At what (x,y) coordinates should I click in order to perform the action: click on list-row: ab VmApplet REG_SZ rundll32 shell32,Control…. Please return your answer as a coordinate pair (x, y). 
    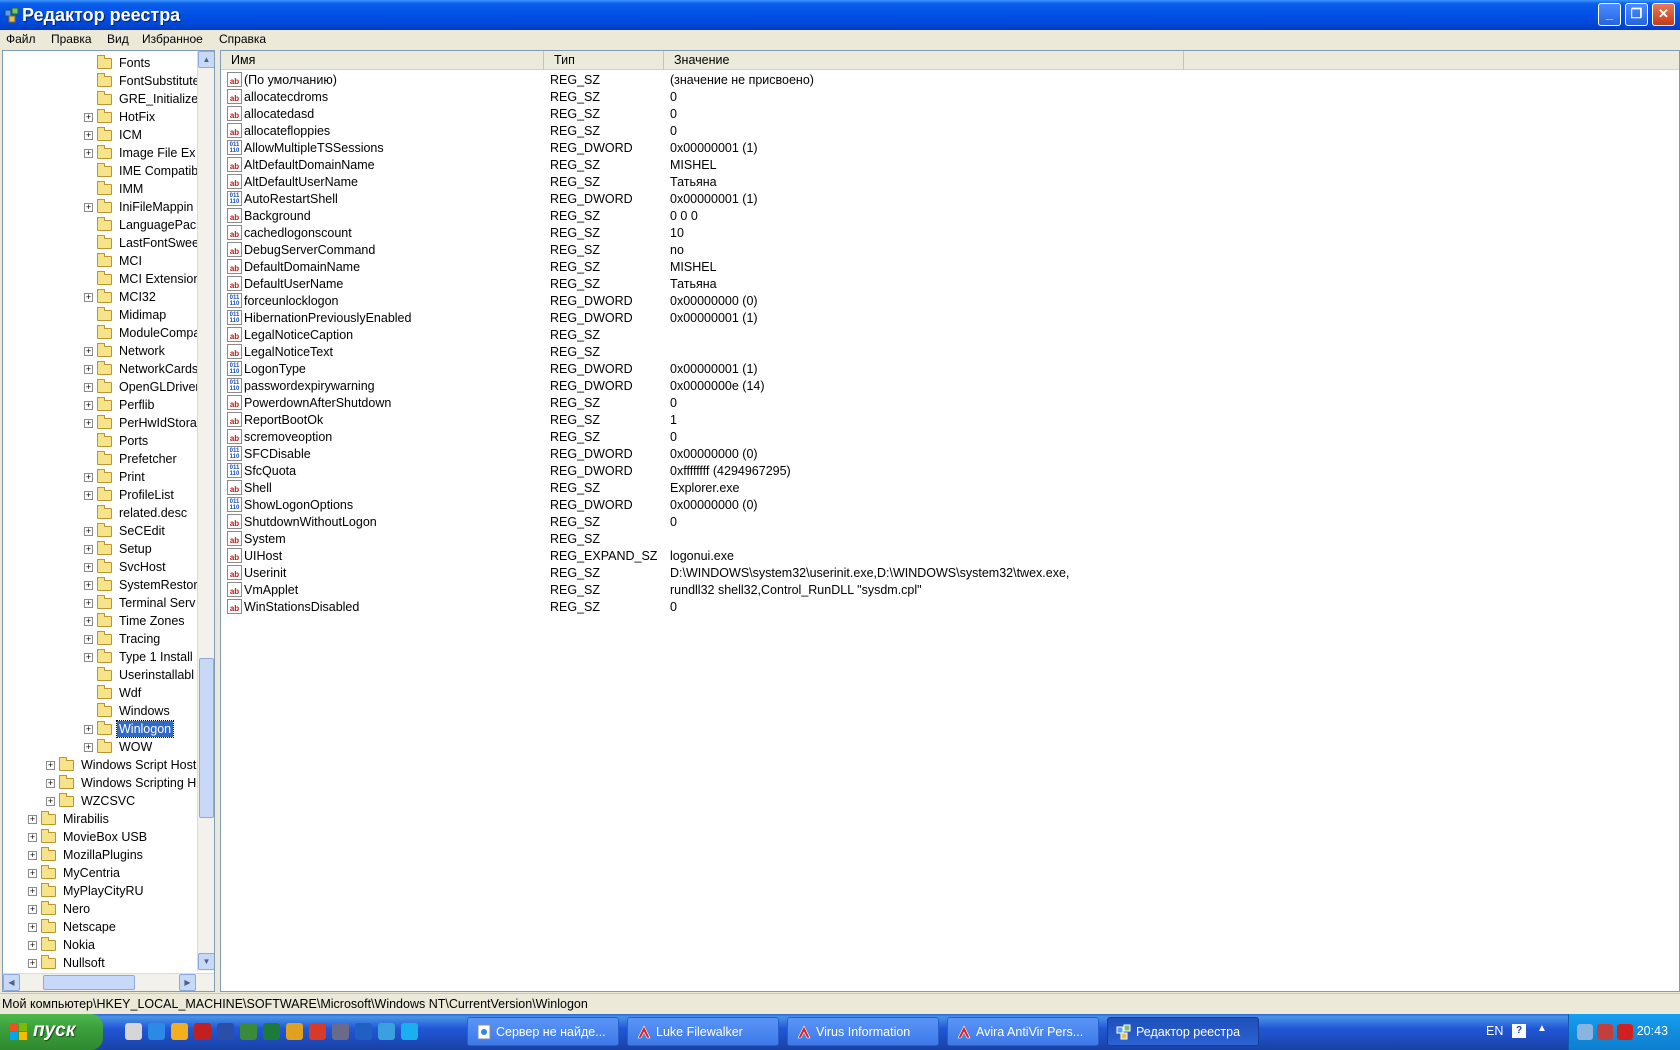
    Looking at the image, I should click on (950, 590).